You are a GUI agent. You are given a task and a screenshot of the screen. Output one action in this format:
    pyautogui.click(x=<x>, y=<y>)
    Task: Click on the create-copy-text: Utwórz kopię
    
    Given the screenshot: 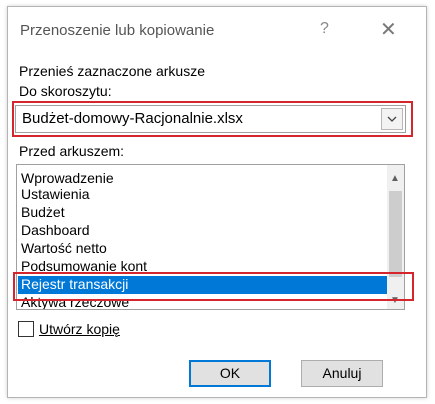 What is the action you would take?
    pyautogui.click(x=79, y=329)
    